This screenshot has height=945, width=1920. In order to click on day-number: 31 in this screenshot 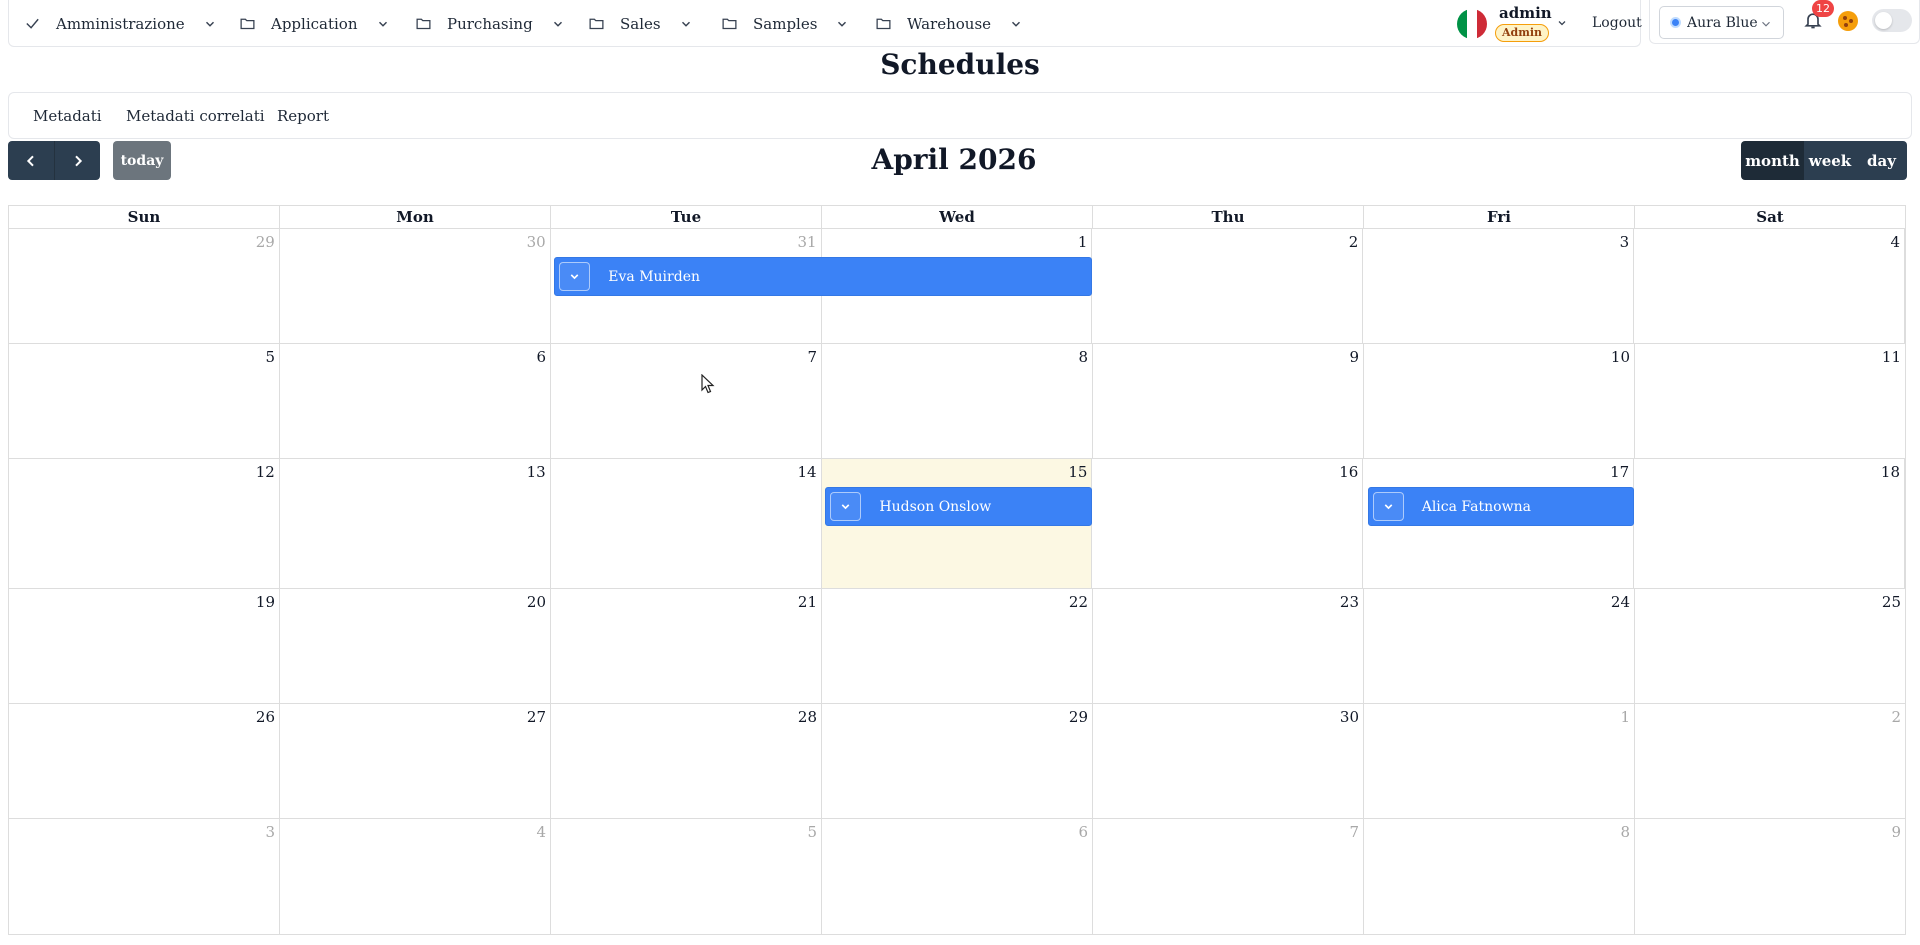, I will do `click(806, 242)`.